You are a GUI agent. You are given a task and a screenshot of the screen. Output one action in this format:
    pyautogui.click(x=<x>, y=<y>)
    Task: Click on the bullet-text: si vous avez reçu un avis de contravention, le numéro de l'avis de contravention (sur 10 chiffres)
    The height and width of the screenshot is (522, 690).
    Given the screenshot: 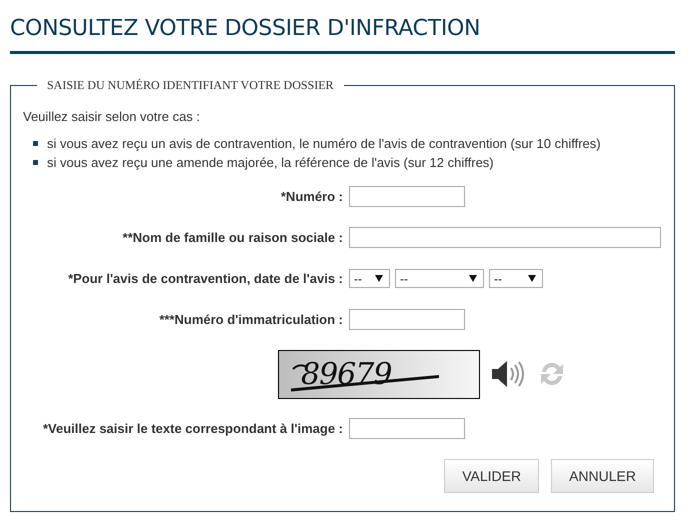 What is the action you would take?
    pyautogui.click(x=324, y=143)
    